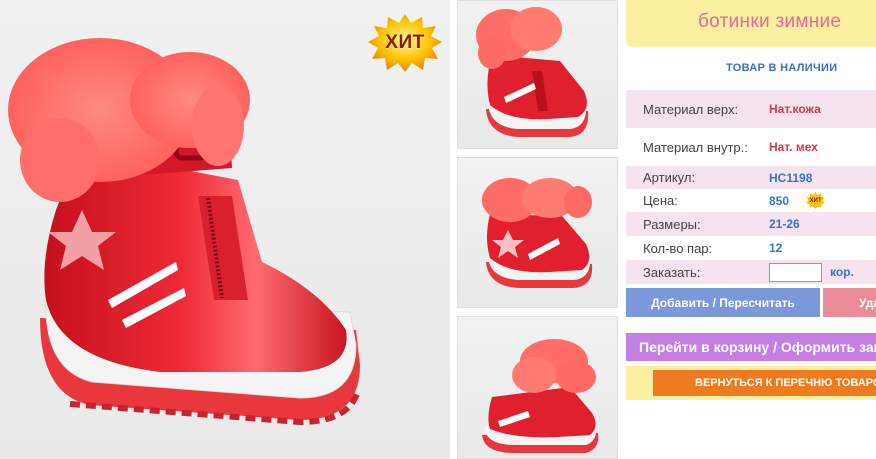 The width and height of the screenshot is (876, 459). What do you see at coordinates (795, 109) in the screenshot?
I see `spec-value: Нат.кожа` at bounding box center [795, 109].